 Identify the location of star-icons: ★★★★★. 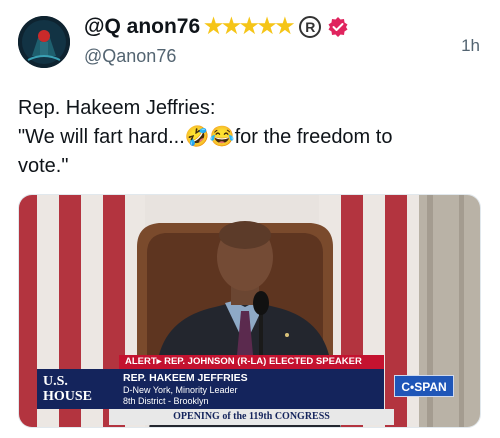
(249, 26).